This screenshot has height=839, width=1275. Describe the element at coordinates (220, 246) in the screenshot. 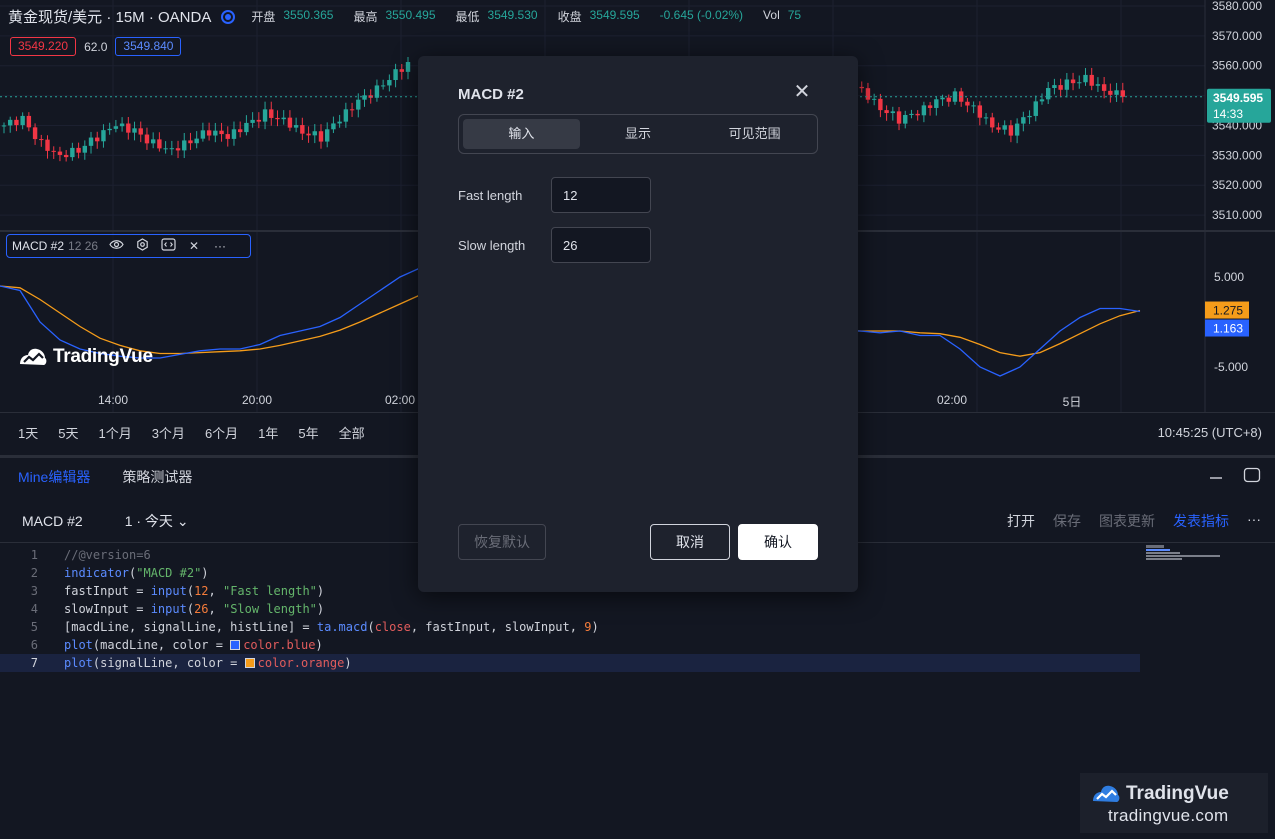

I see `more-icon: ···` at that location.